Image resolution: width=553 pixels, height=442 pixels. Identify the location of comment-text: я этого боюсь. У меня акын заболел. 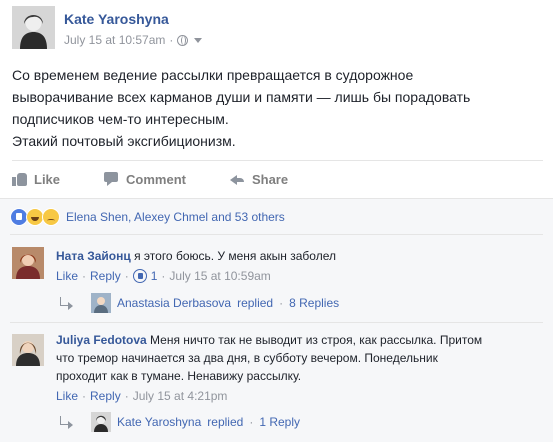
(235, 256).